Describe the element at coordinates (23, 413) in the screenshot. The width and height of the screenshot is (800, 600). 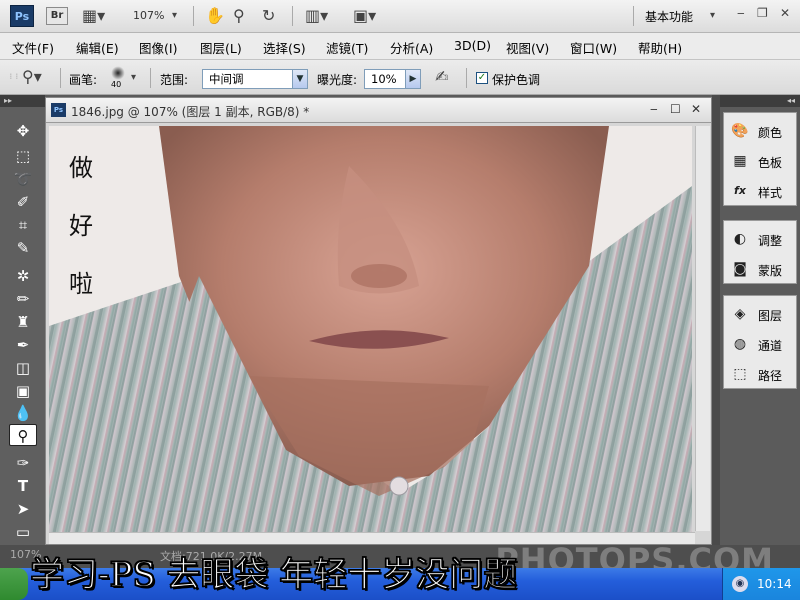
I see `blur-tool-icon: 💧` at that location.